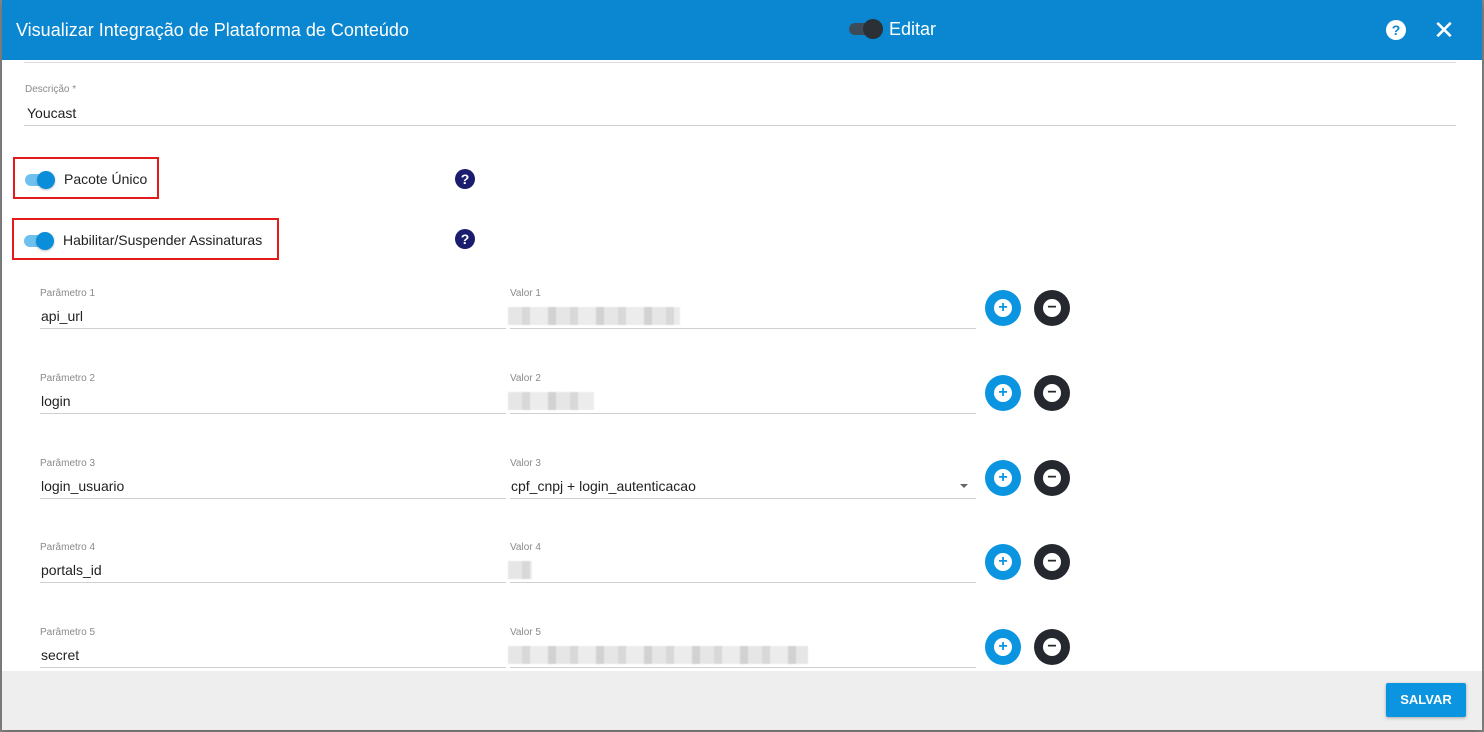 Image resolution: width=1484 pixels, height=732 pixels. Describe the element at coordinates (51, 89) in the screenshot. I see `description-label: Descrição *` at that location.